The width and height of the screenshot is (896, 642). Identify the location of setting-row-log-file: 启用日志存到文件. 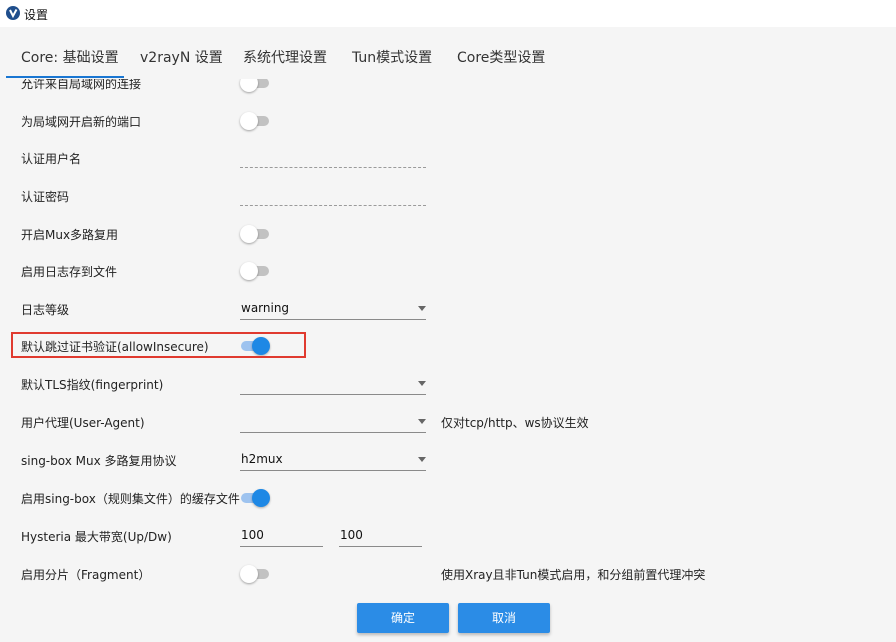
(448, 271).